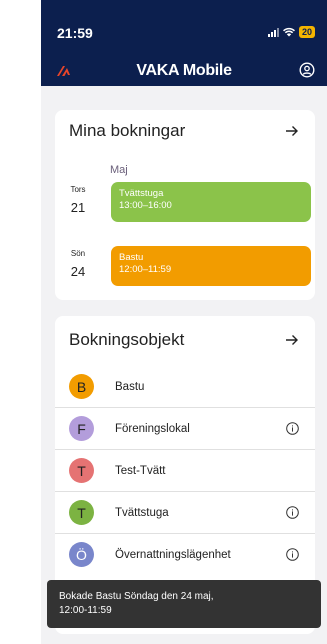  What do you see at coordinates (78, 271) in the screenshot?
I see `booking-day-number: 24` at bounding box center [78, 271].